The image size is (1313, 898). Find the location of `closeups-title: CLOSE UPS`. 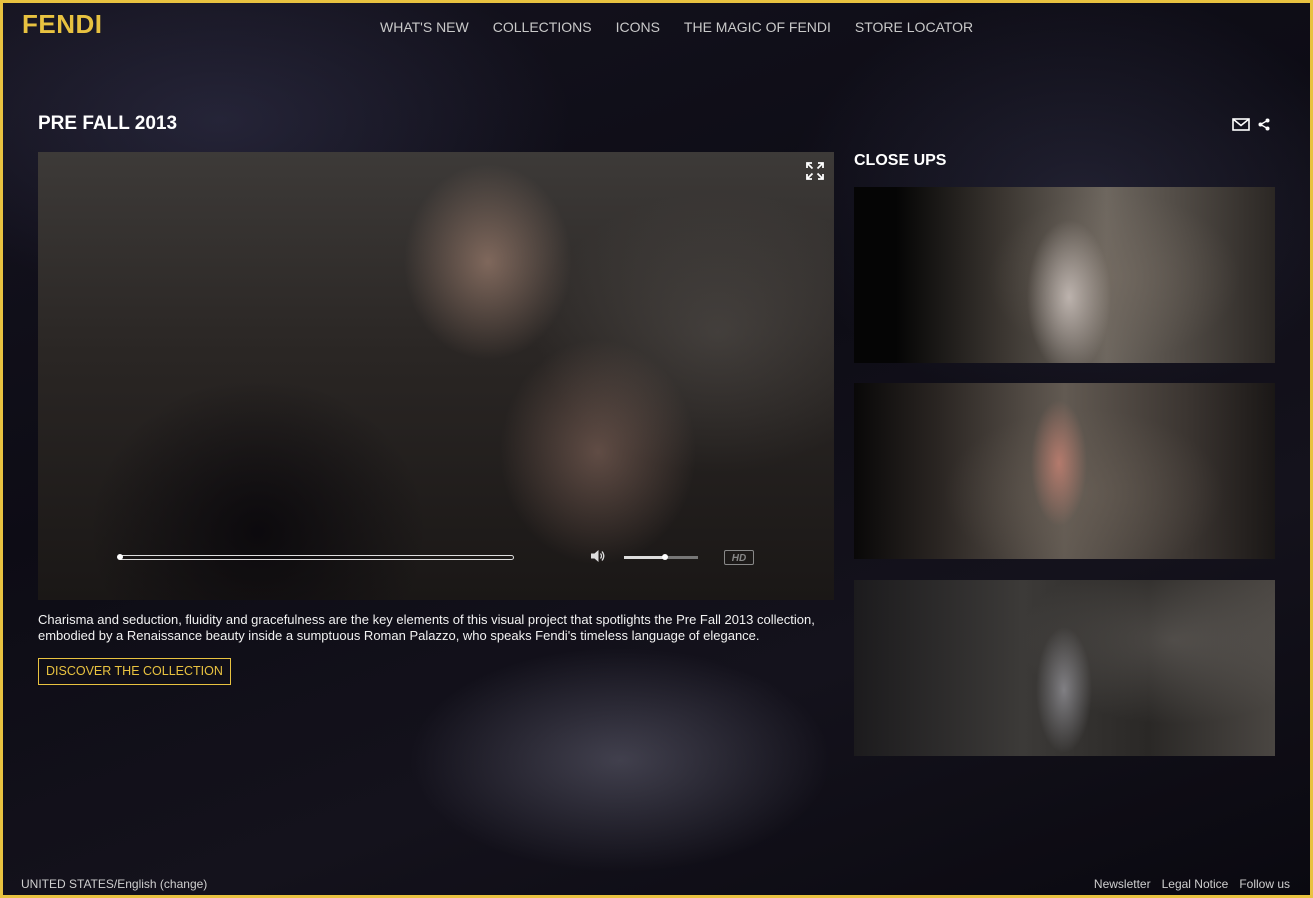

closeups-title: CLOSE UPS is located at coordinates (900, 160).